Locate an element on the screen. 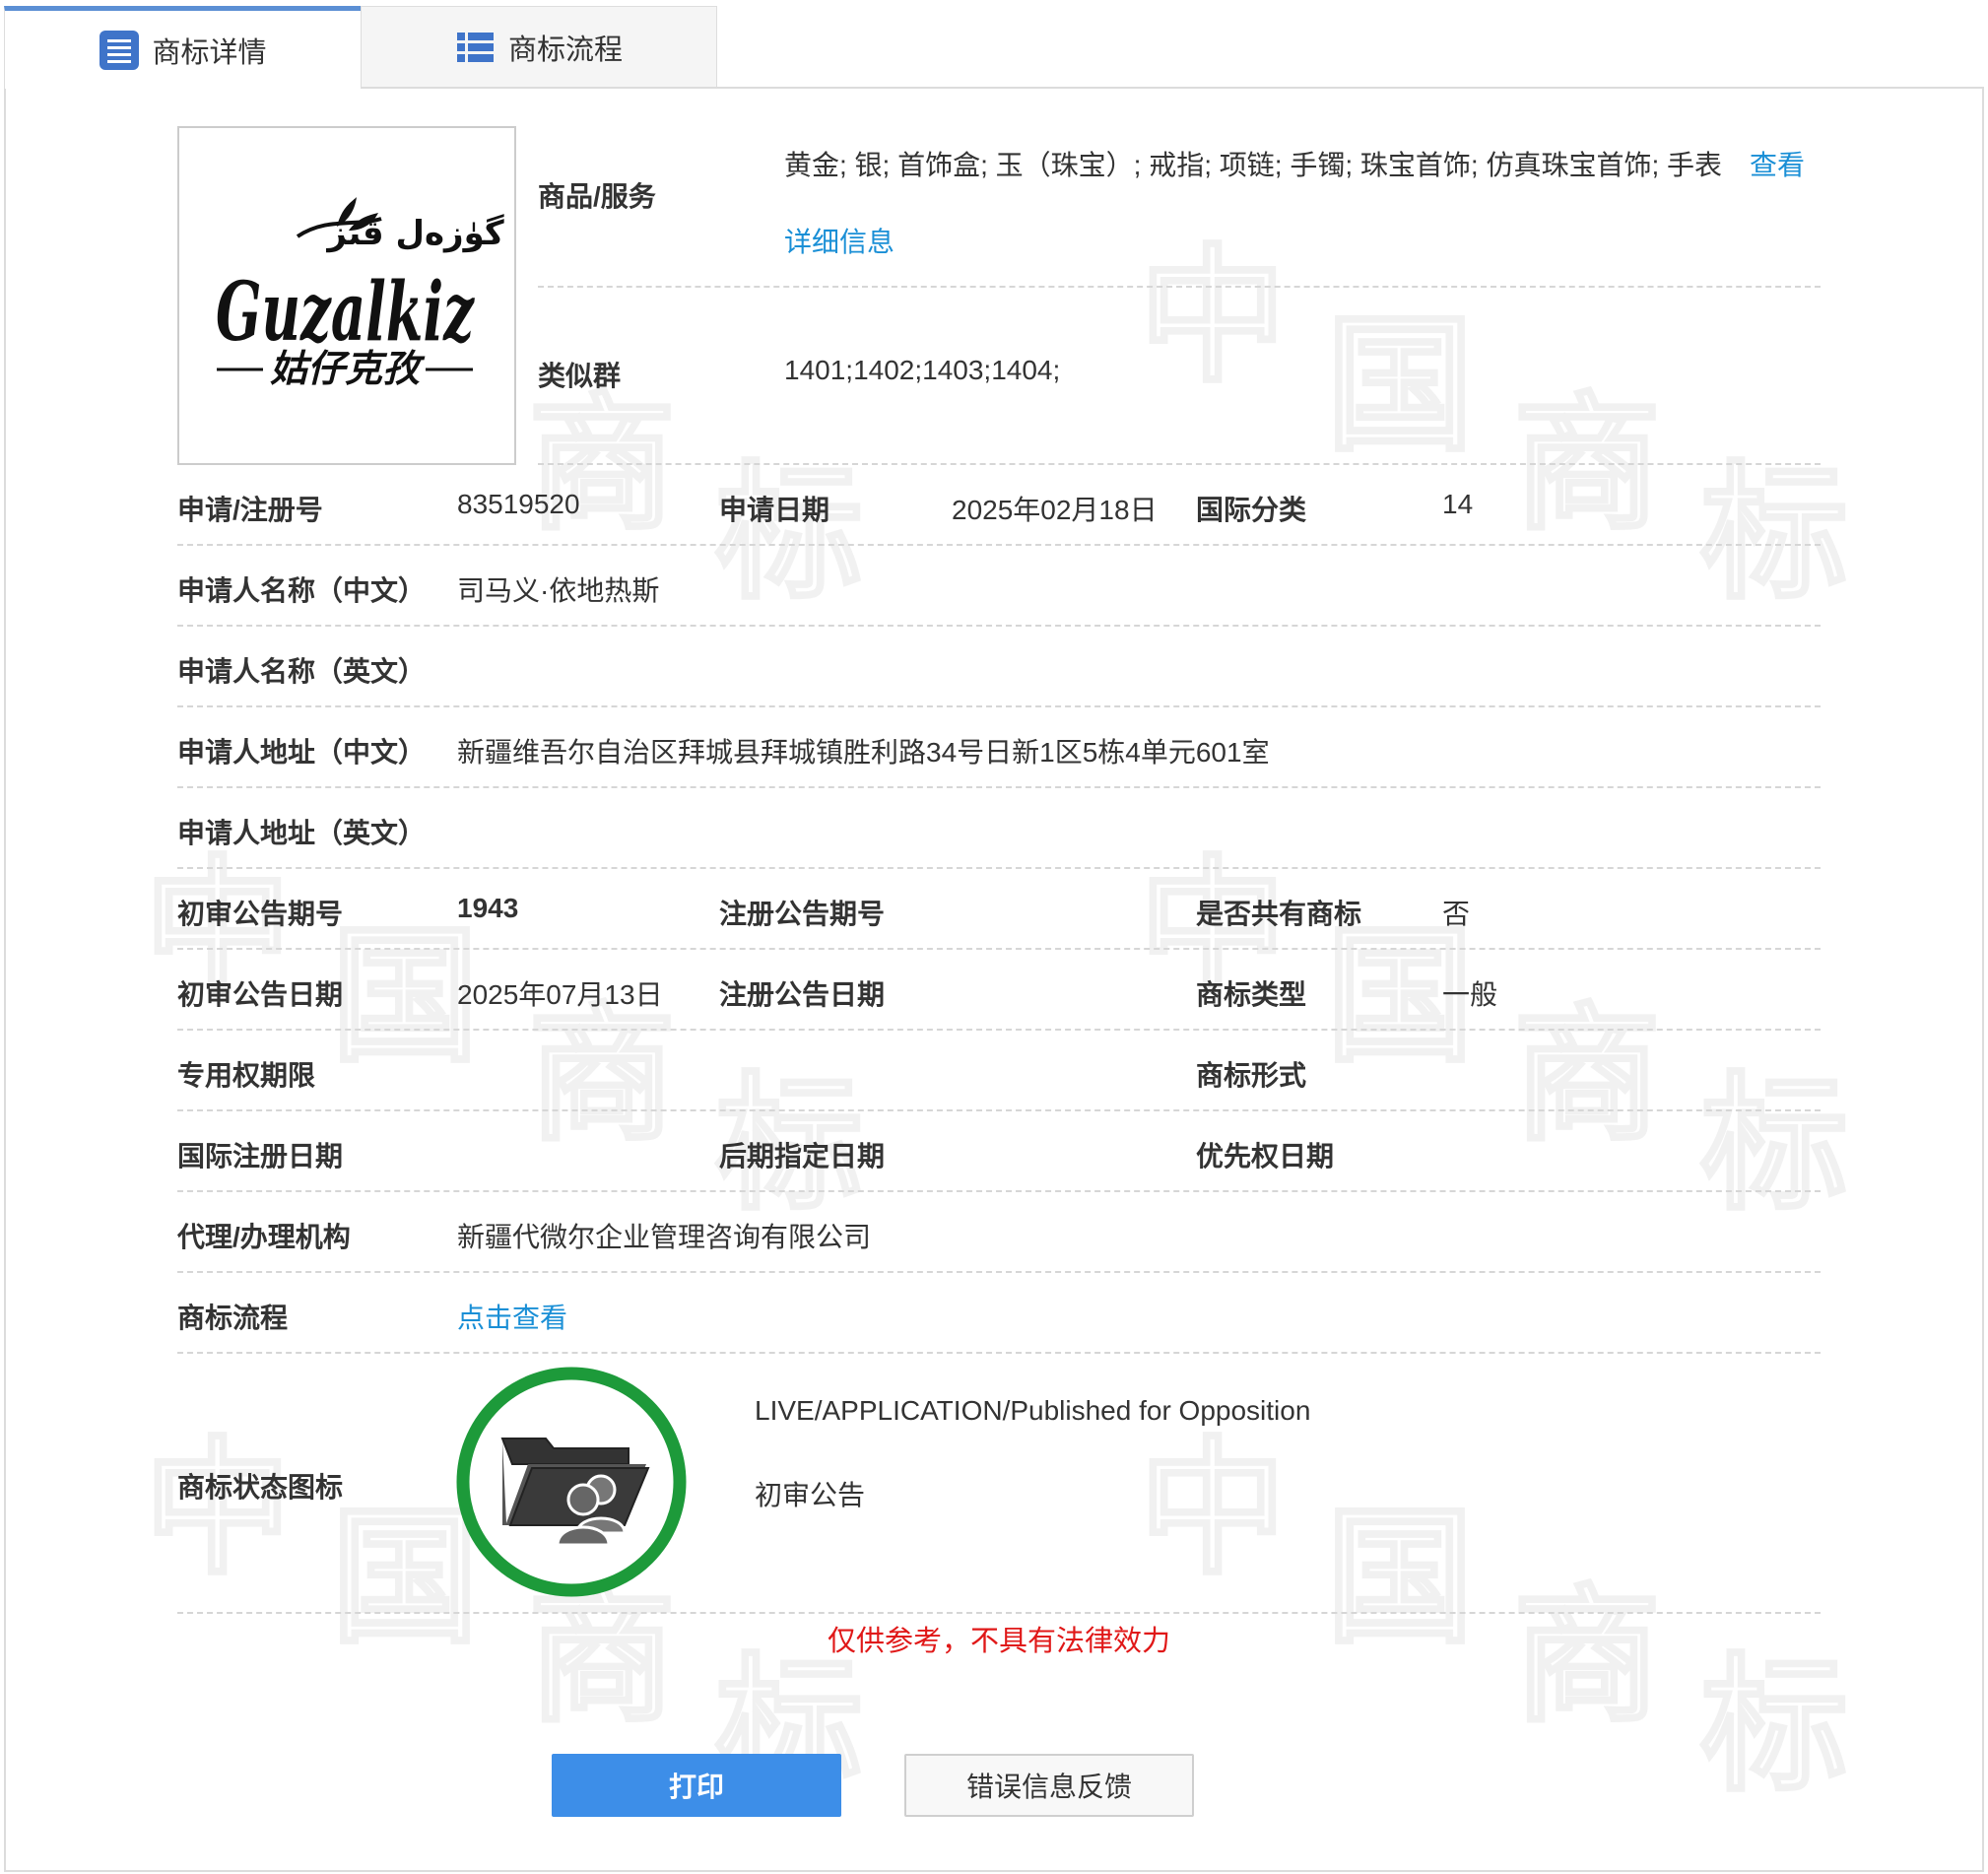 This screenshot has height=1874, width=1988. tab-trademark-detail: 商标详情 is located at coordinates (182, 48).